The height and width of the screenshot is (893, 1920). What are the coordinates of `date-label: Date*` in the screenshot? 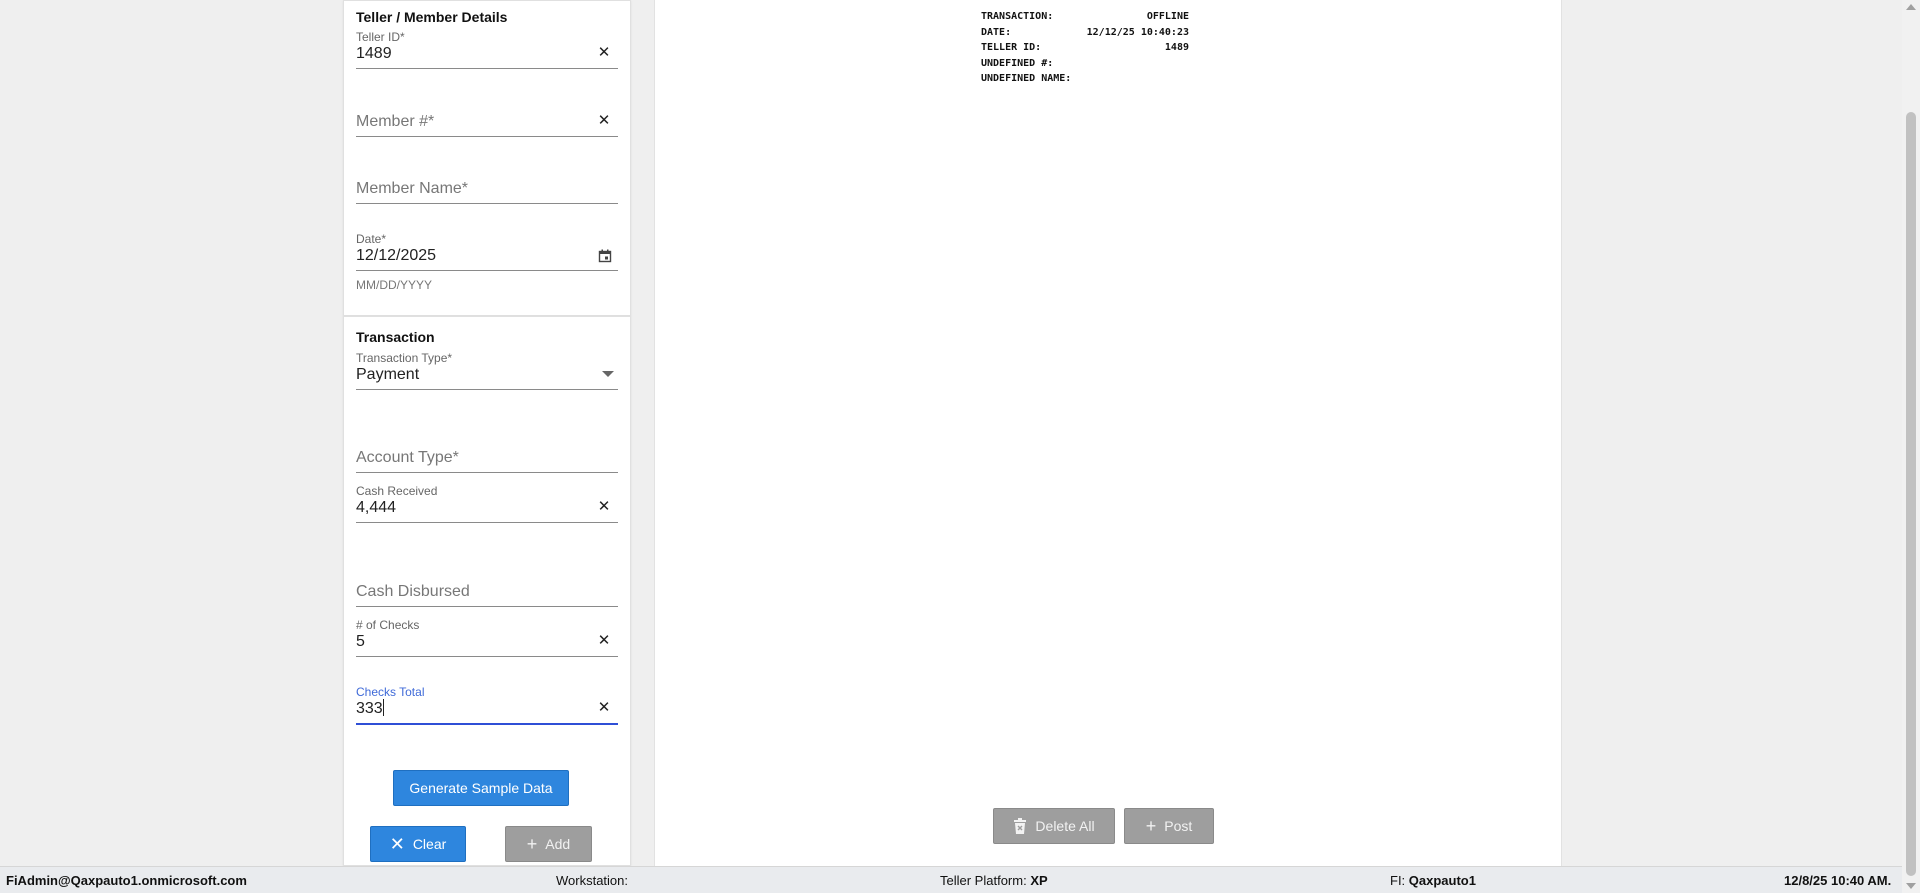 It's located at (371, 239).